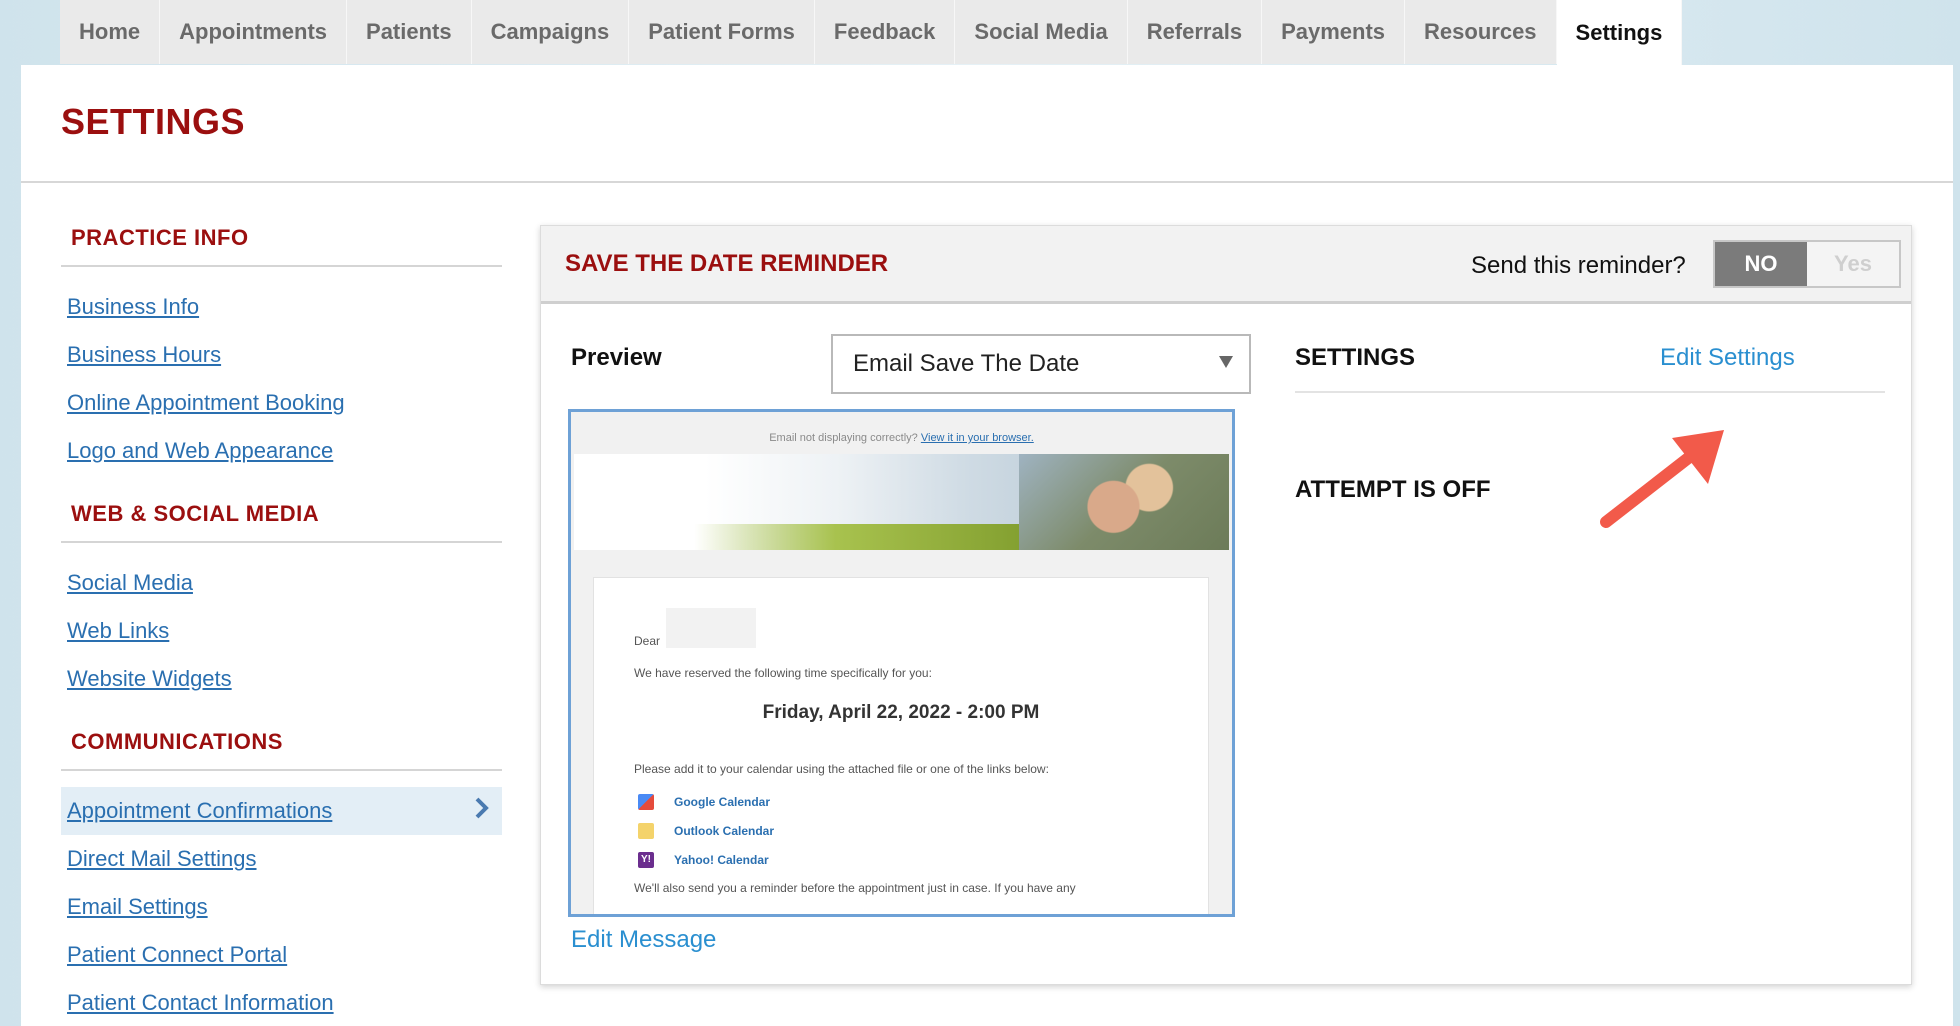 This screenshot has height=1026, width=1960. Describe the element at coordinates (901, 502) in the screenshot. I see `email-banner-image` at that location.